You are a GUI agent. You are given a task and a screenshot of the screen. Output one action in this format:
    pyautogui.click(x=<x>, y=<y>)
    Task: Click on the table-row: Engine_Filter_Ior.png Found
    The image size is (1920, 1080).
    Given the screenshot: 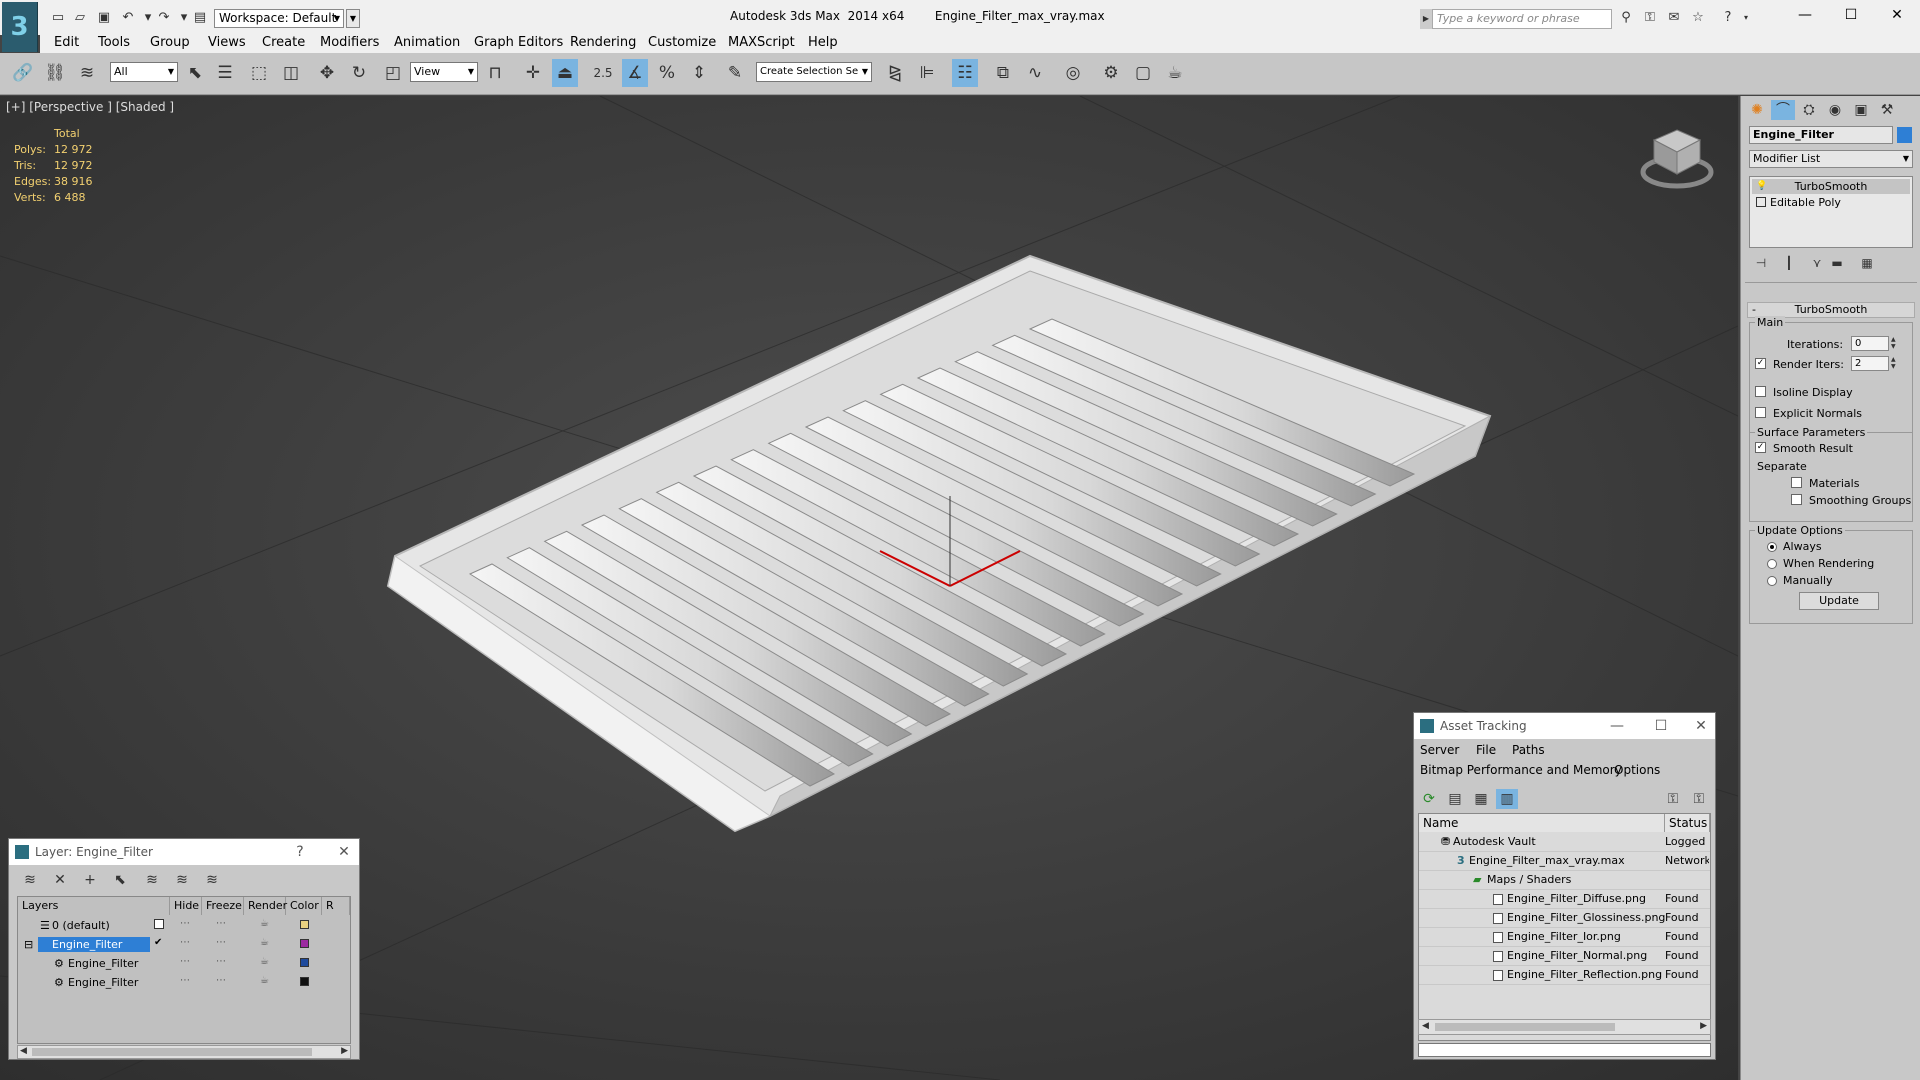 What is the action you would take?
    pyautogui.click(x=1564, y=937)
    